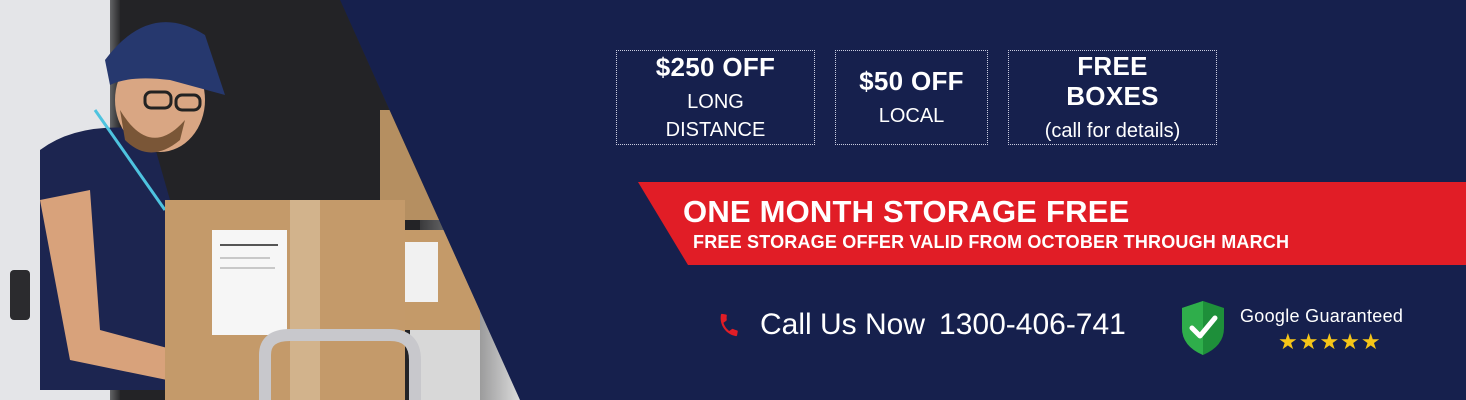 The width and height of the screenshot is (1466, 400). What do you see at coordinates (906, 211) in the screenshot?
I see `storage-title: ONE MONTH STORAGE FREE` at bounding box center [906, 211].